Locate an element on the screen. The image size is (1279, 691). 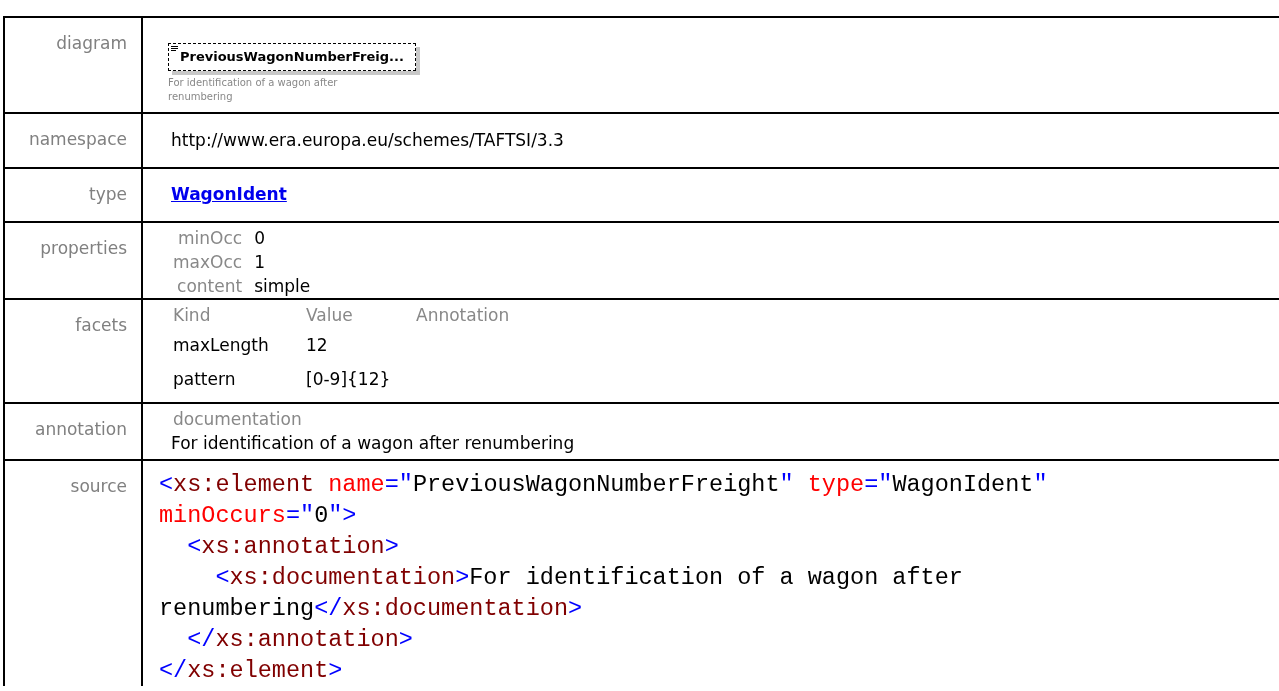
facet-kind: pattern is located at coordinates (205, 379).